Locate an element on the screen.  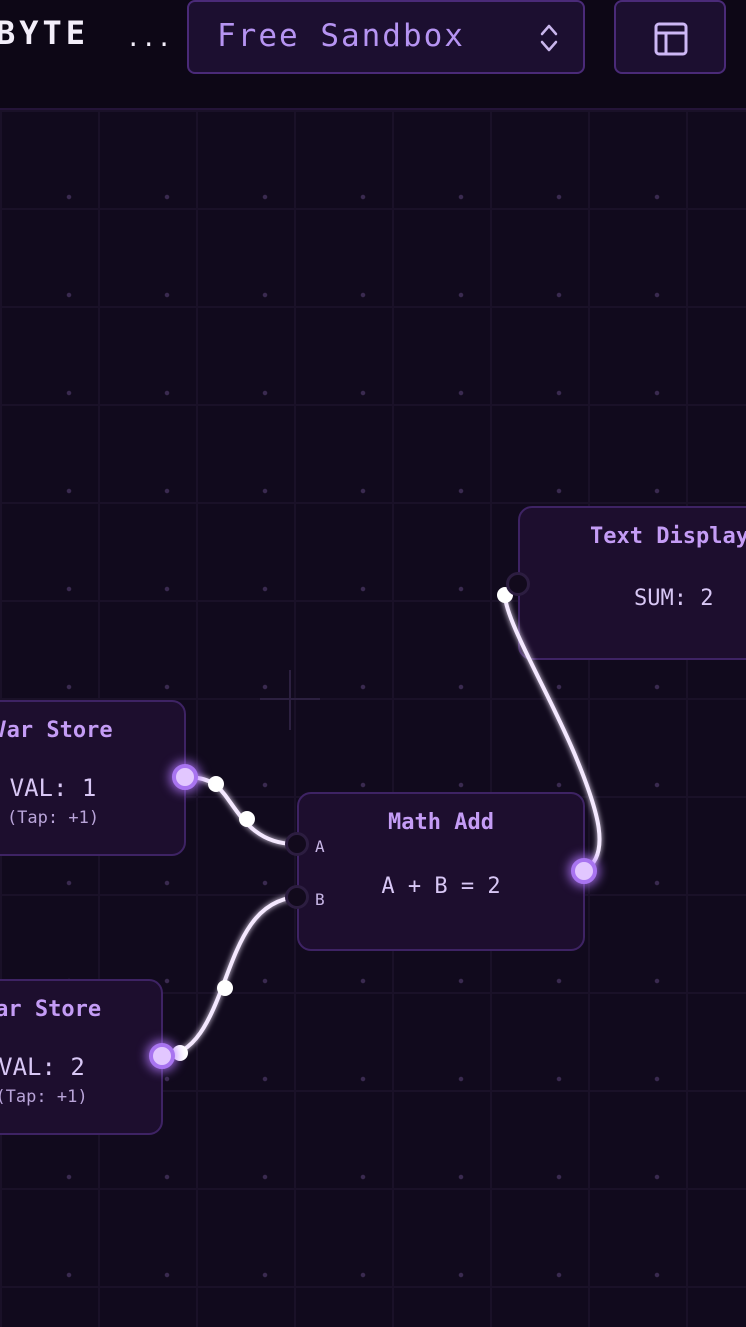
chevron-up-down-icon is located at coordinates (549, 40).